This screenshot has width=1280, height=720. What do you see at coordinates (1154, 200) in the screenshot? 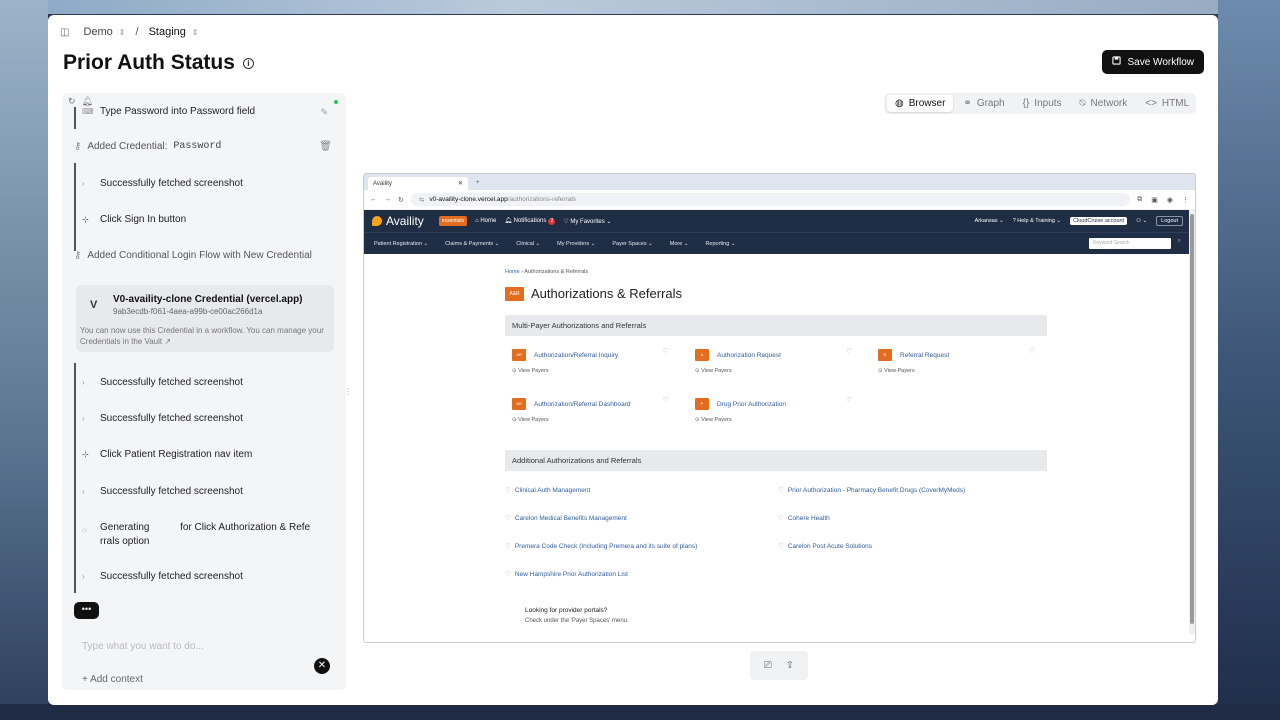
I see `sidepanel-icon: ▣` at bounding box center [1154, 200].